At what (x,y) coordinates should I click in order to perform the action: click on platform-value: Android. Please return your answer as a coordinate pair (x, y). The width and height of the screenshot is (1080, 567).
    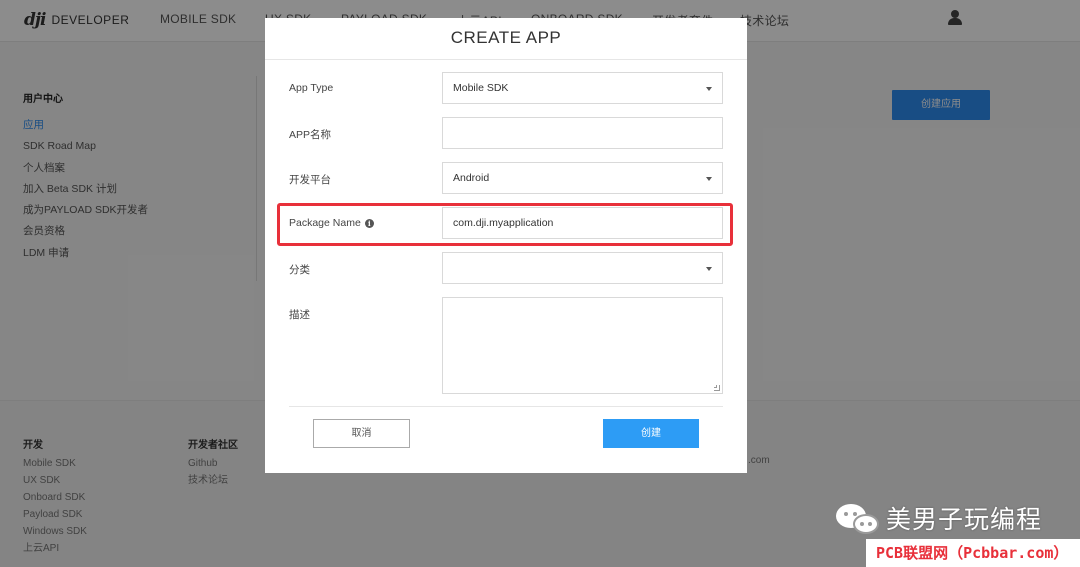
    Looking at the image, I should click on (471, 178).